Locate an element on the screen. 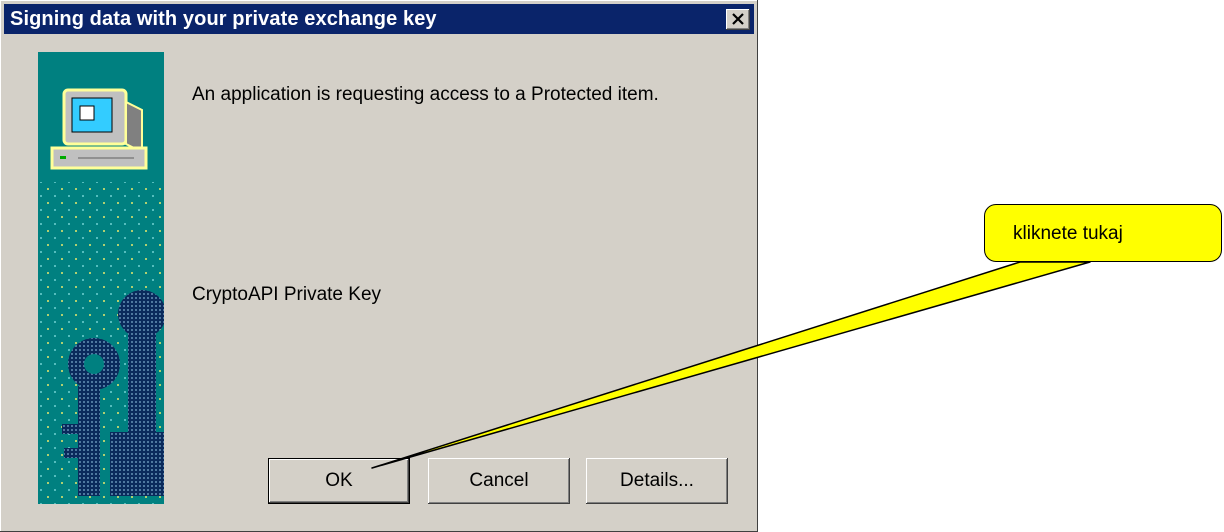 The width and height of the screenshot is (1224, 532). annotation-callout: kliknete tukaj is located at coordinates (1103, 233).